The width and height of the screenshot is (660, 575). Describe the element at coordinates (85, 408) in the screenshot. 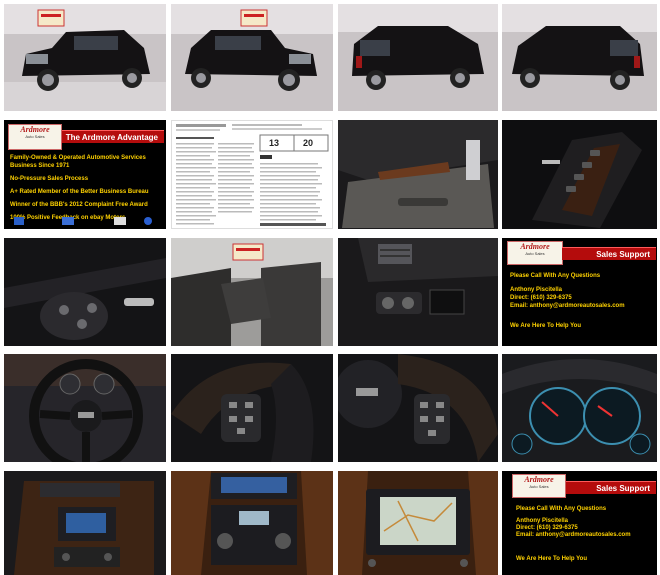

I see `photo-steering-wheel` at that location.